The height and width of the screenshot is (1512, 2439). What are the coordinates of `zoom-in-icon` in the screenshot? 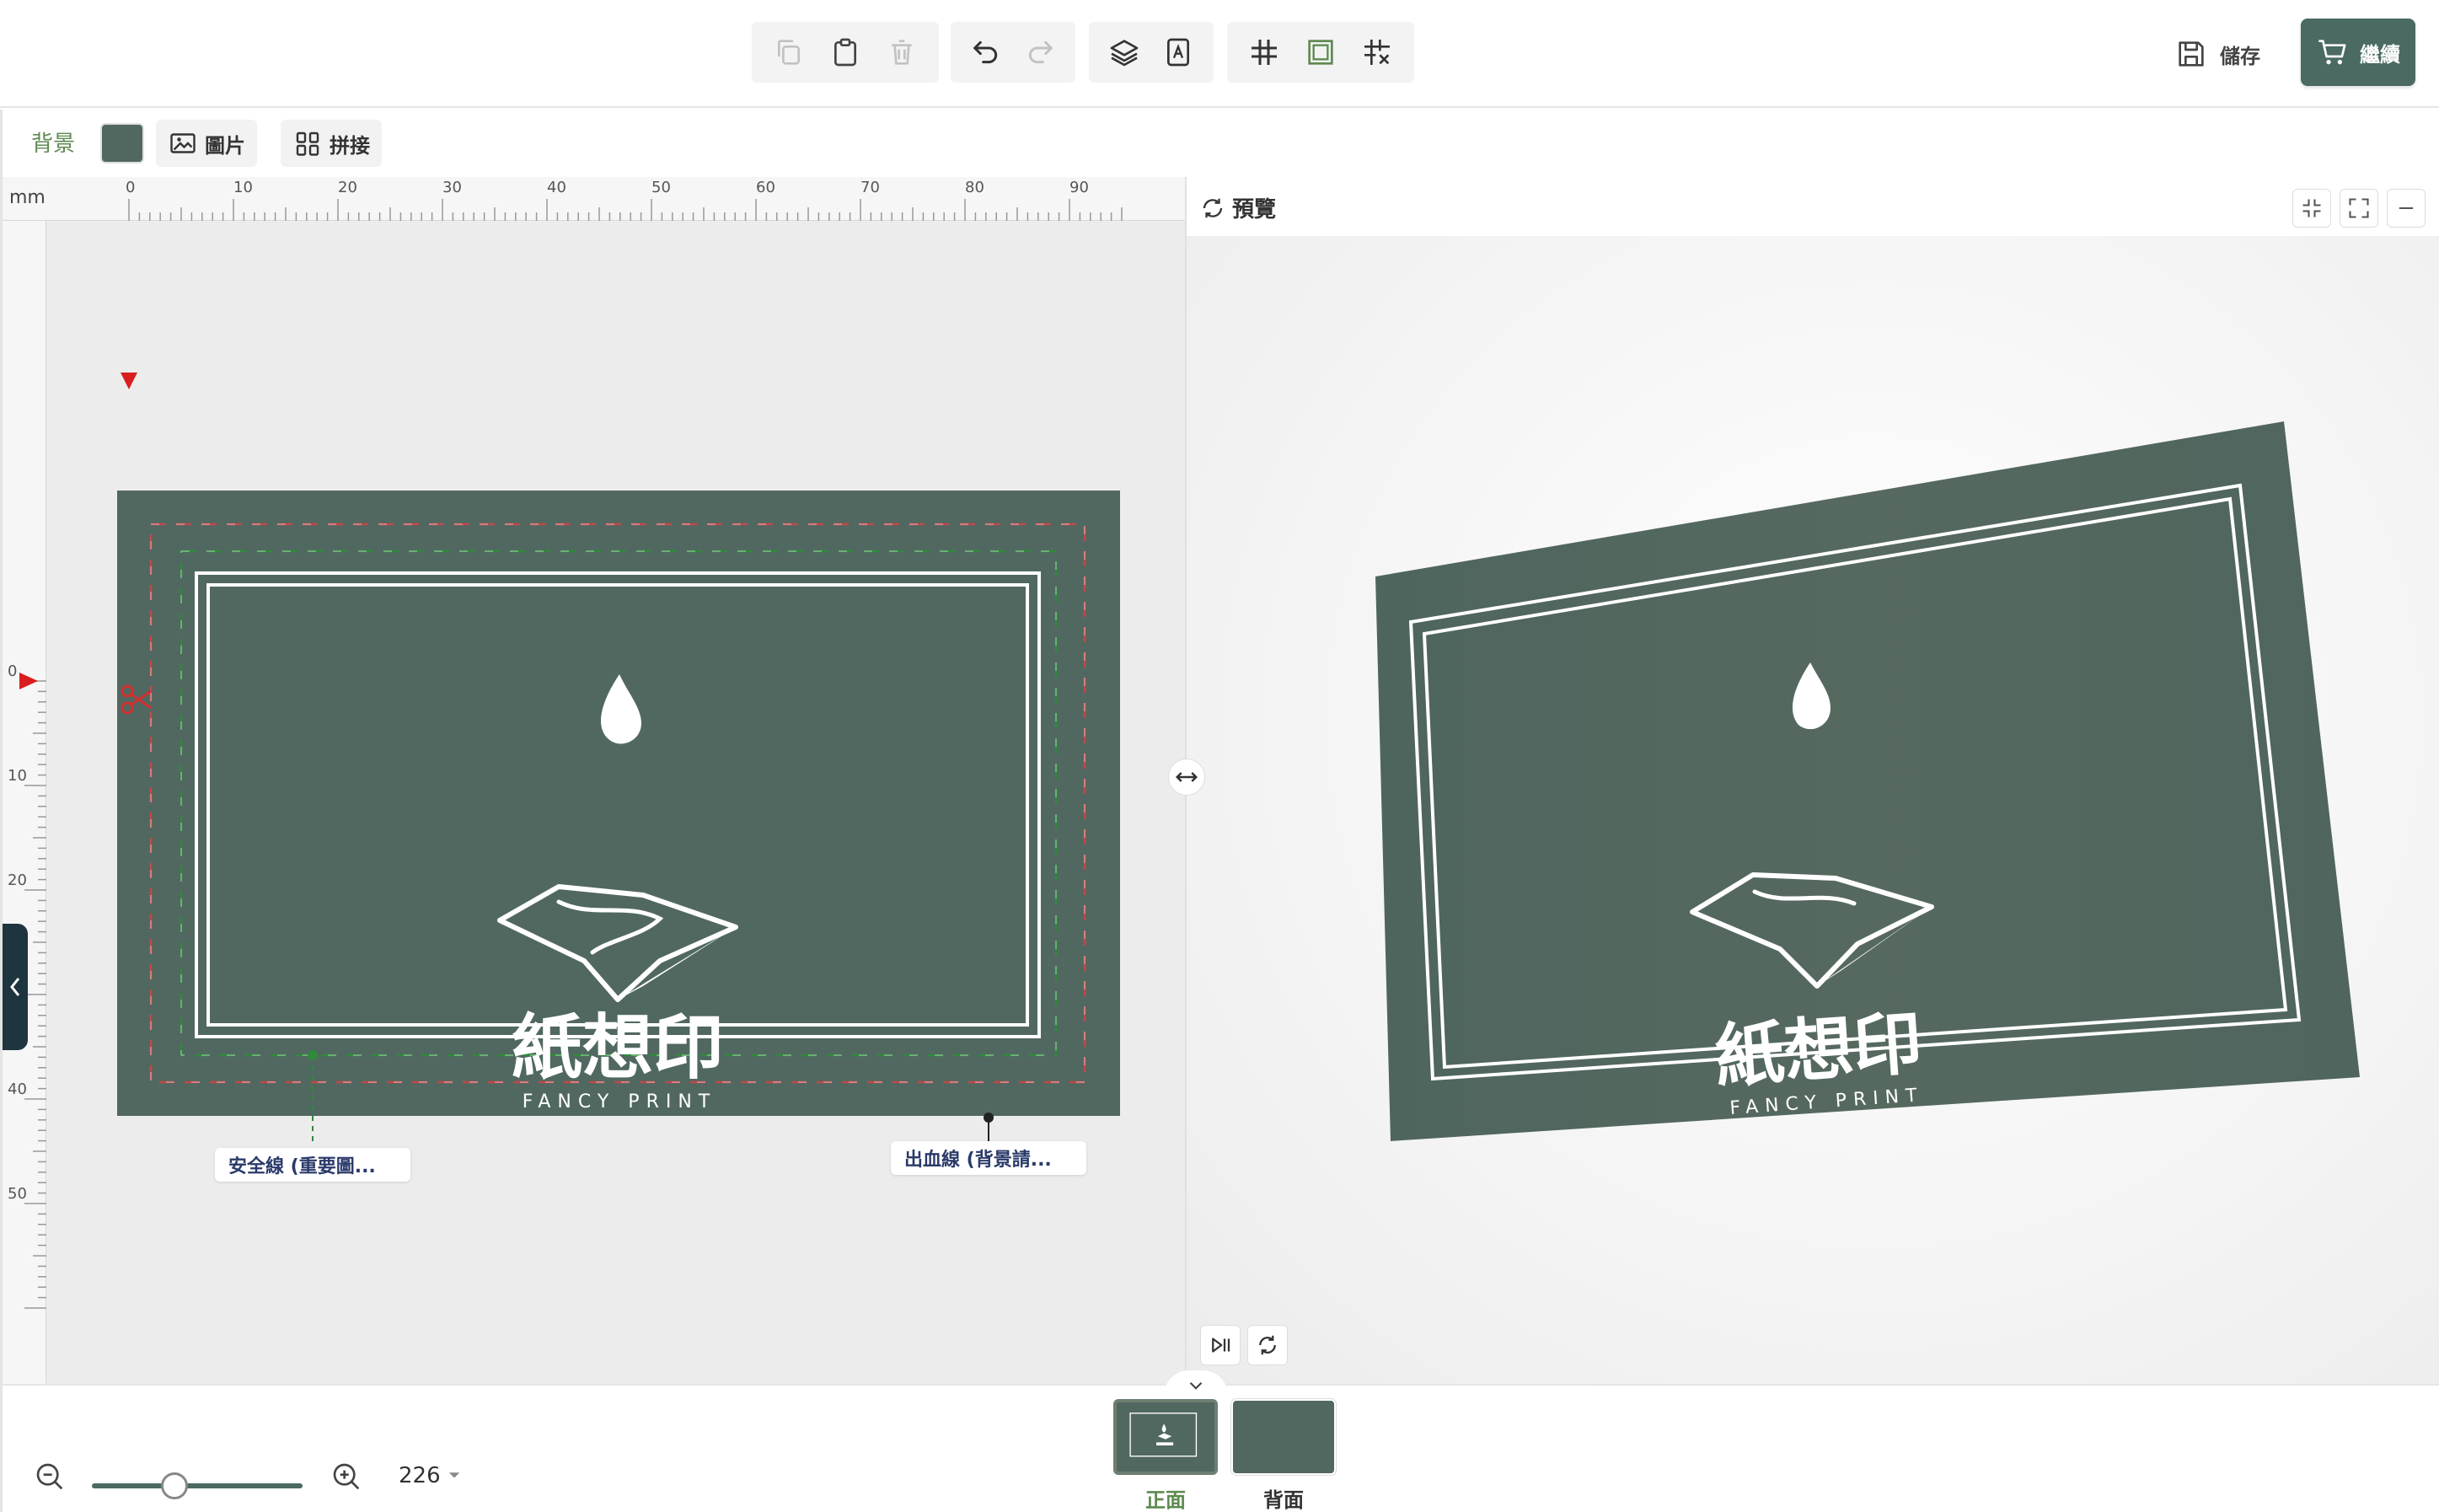 It's located at (346, 1476).